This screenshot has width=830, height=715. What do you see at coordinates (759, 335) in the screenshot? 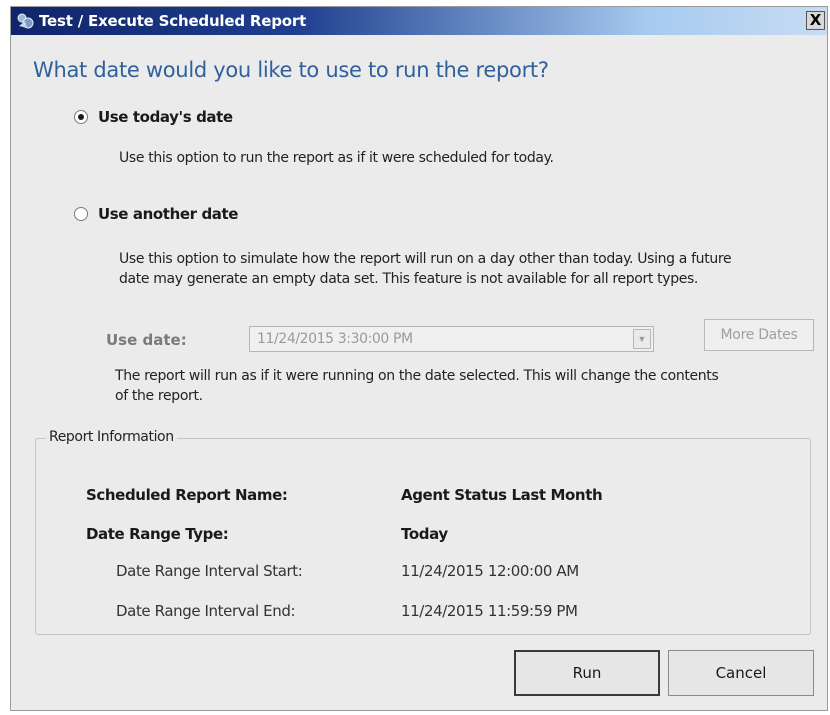
I see `more-dates-button: More Dates` at bounding box center [759, 335].